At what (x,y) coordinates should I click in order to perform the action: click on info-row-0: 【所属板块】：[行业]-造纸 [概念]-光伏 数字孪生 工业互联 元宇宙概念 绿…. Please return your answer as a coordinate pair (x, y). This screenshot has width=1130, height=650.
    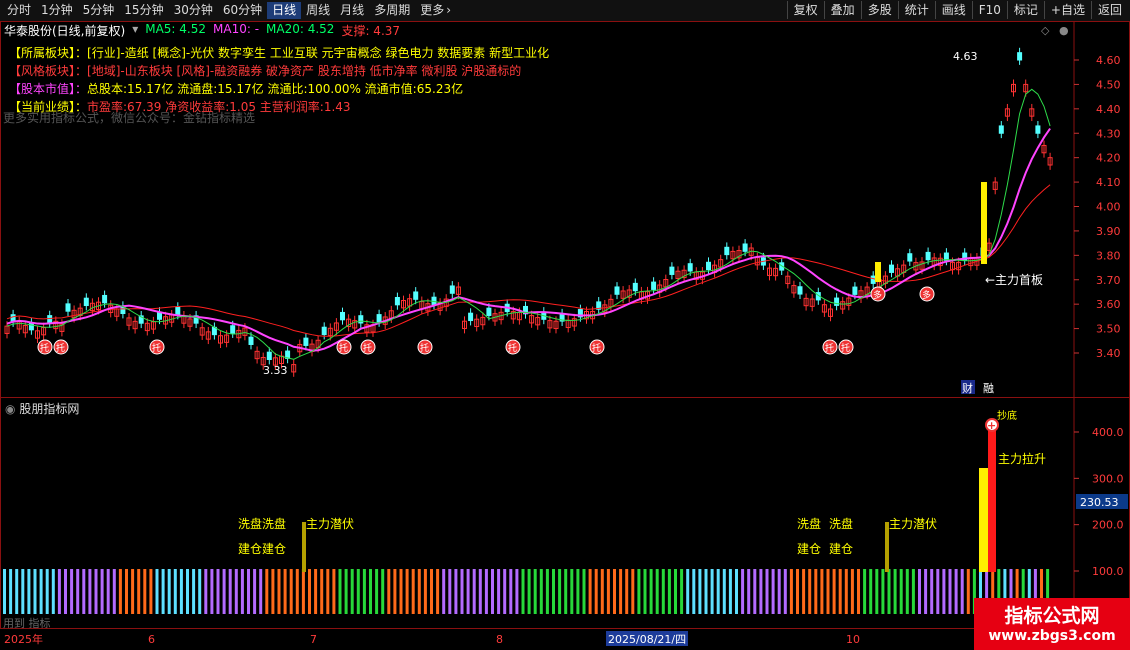
    Looking at the image, I should click on (279, 53).